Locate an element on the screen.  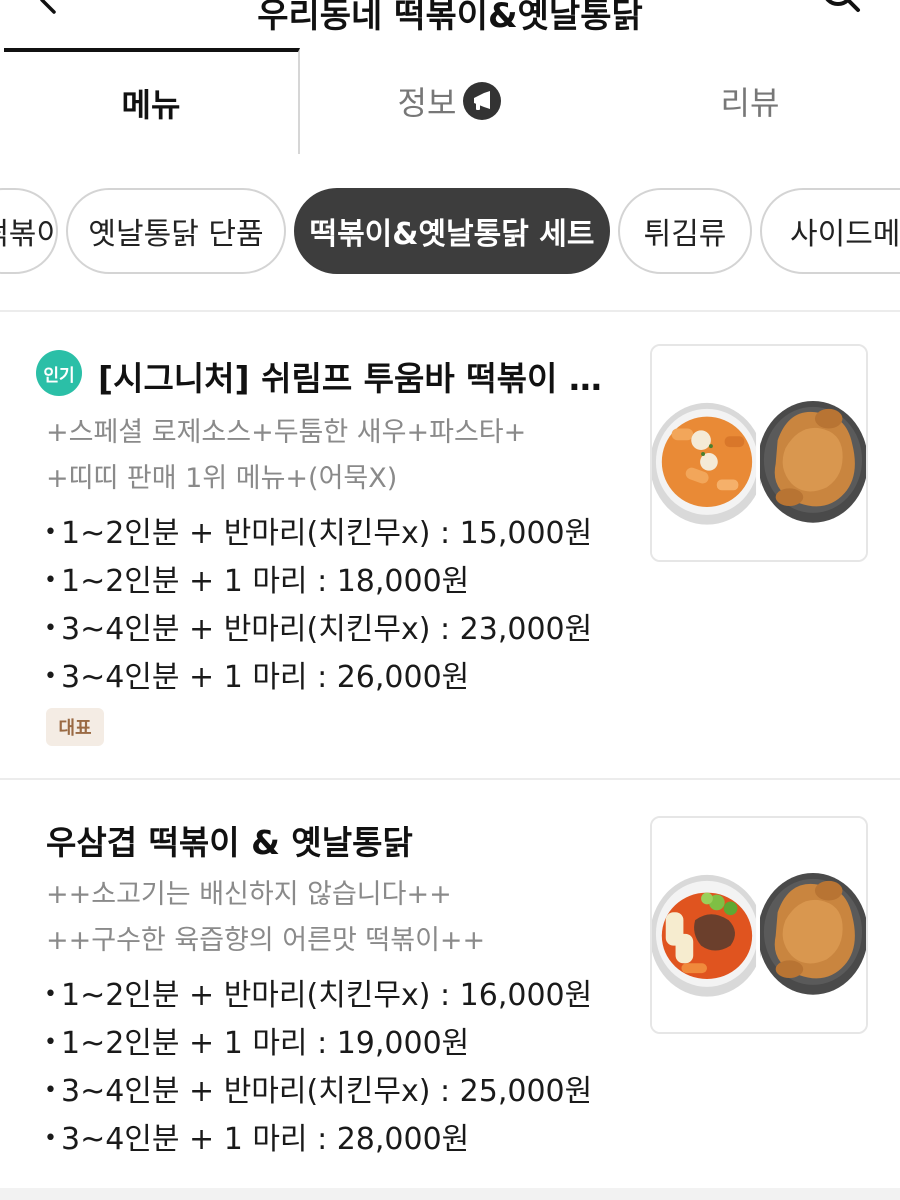
popular-badge: 인기 is located at coordinates (59, 373).